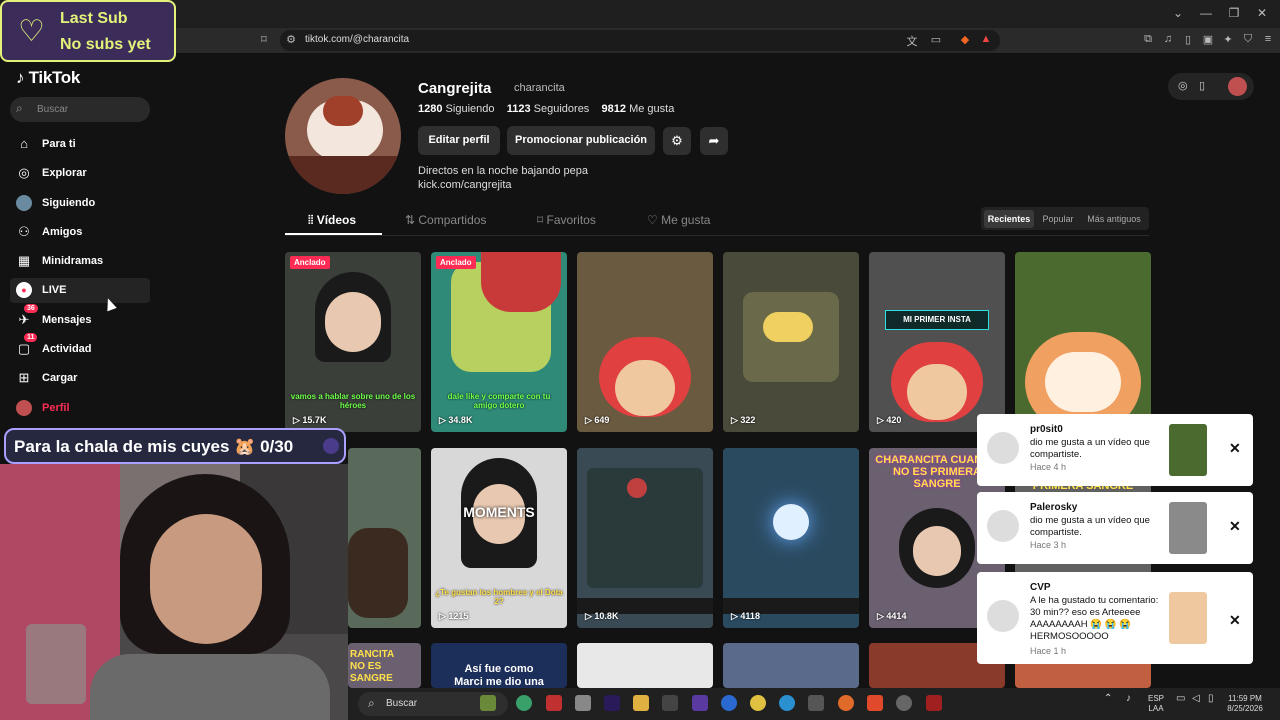 This screenshot has height=720, width=1280. What do you see at coordinates (1058, 219) in the screenshot?
I see `sort-popular: Popular` at bounding box center [1058, 219].